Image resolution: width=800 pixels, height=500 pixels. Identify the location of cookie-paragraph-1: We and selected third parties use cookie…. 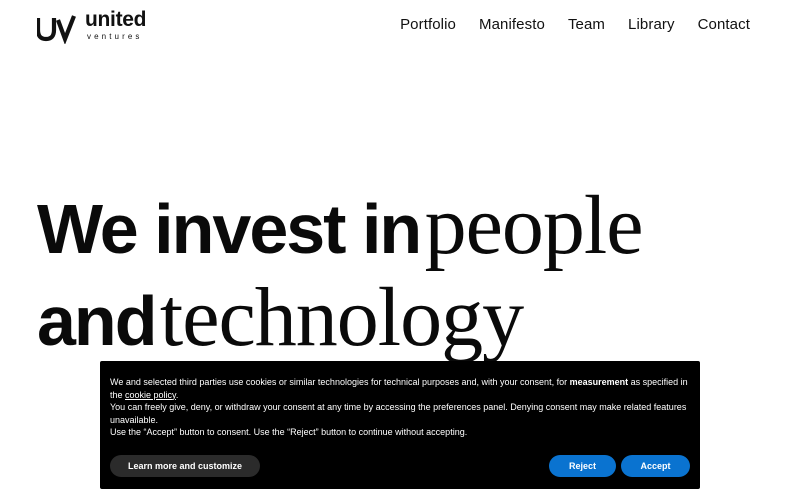
(400, 388).